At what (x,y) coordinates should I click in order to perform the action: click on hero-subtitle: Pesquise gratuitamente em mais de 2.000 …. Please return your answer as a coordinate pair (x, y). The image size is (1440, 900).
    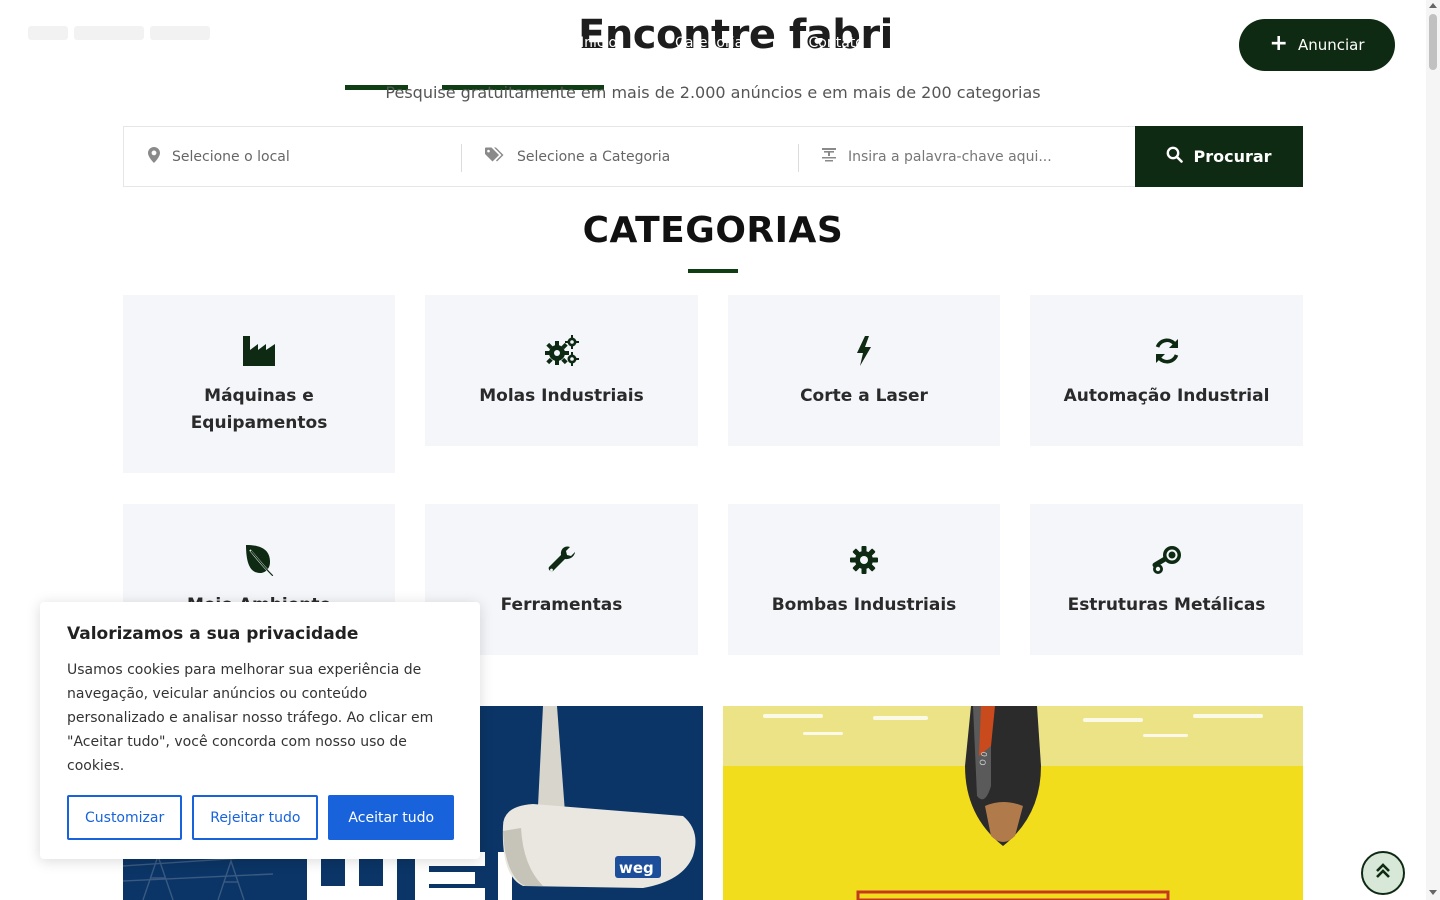
    Looking at the image, I should click on (713, 92).